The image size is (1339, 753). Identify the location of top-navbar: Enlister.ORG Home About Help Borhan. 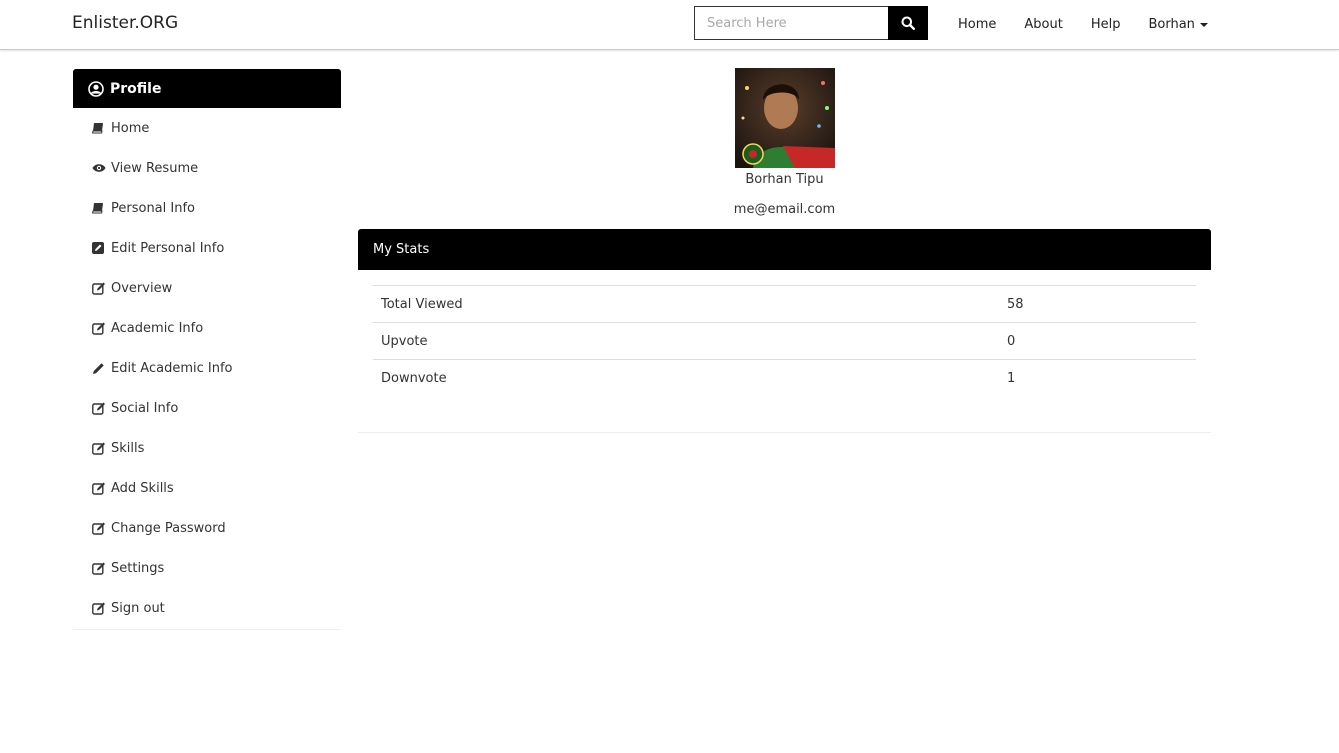
(669, 25).